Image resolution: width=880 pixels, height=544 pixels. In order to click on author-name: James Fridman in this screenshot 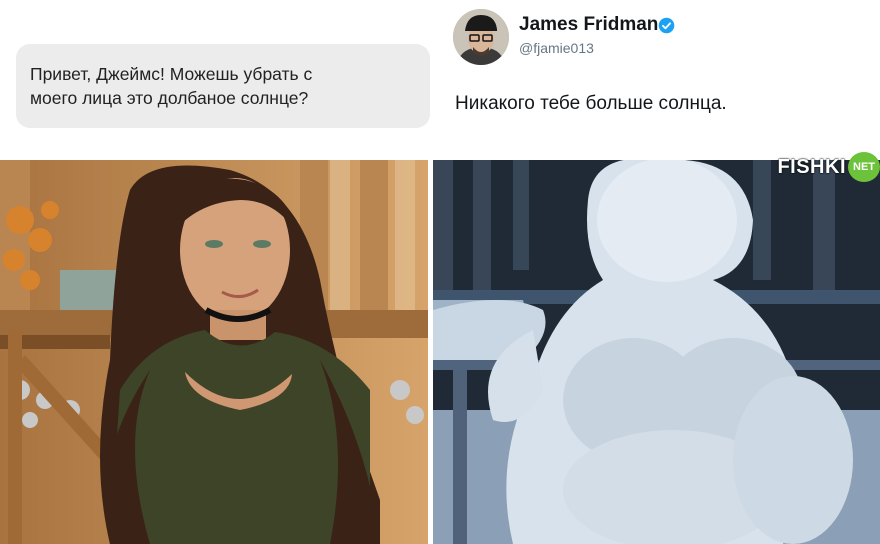, I will do `click(588, 25)`.